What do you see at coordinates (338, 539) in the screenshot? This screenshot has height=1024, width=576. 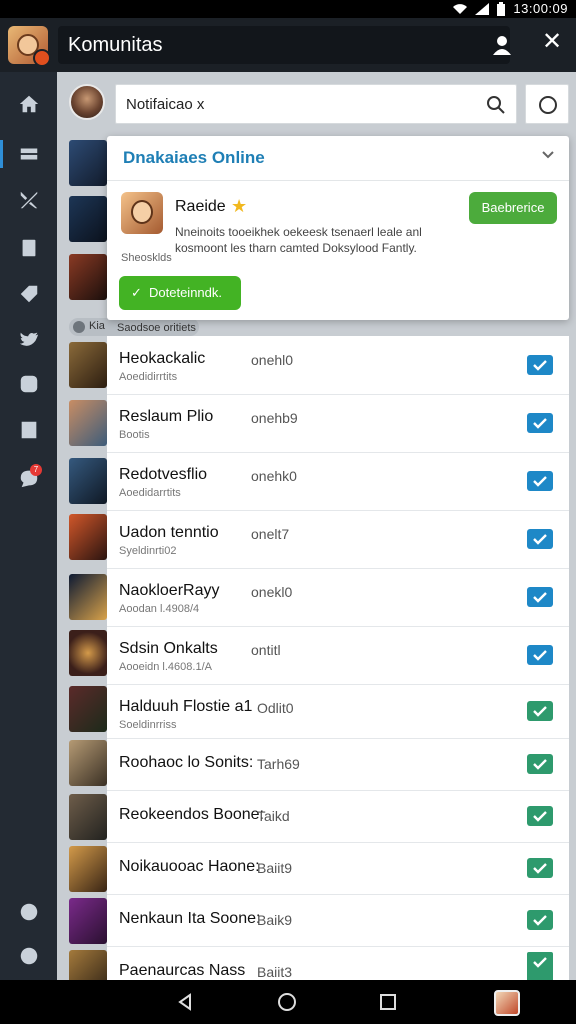 I see `table-row: Uadon tenntio onelt7 Syeldinrti02` at bounding box center [338, 539].